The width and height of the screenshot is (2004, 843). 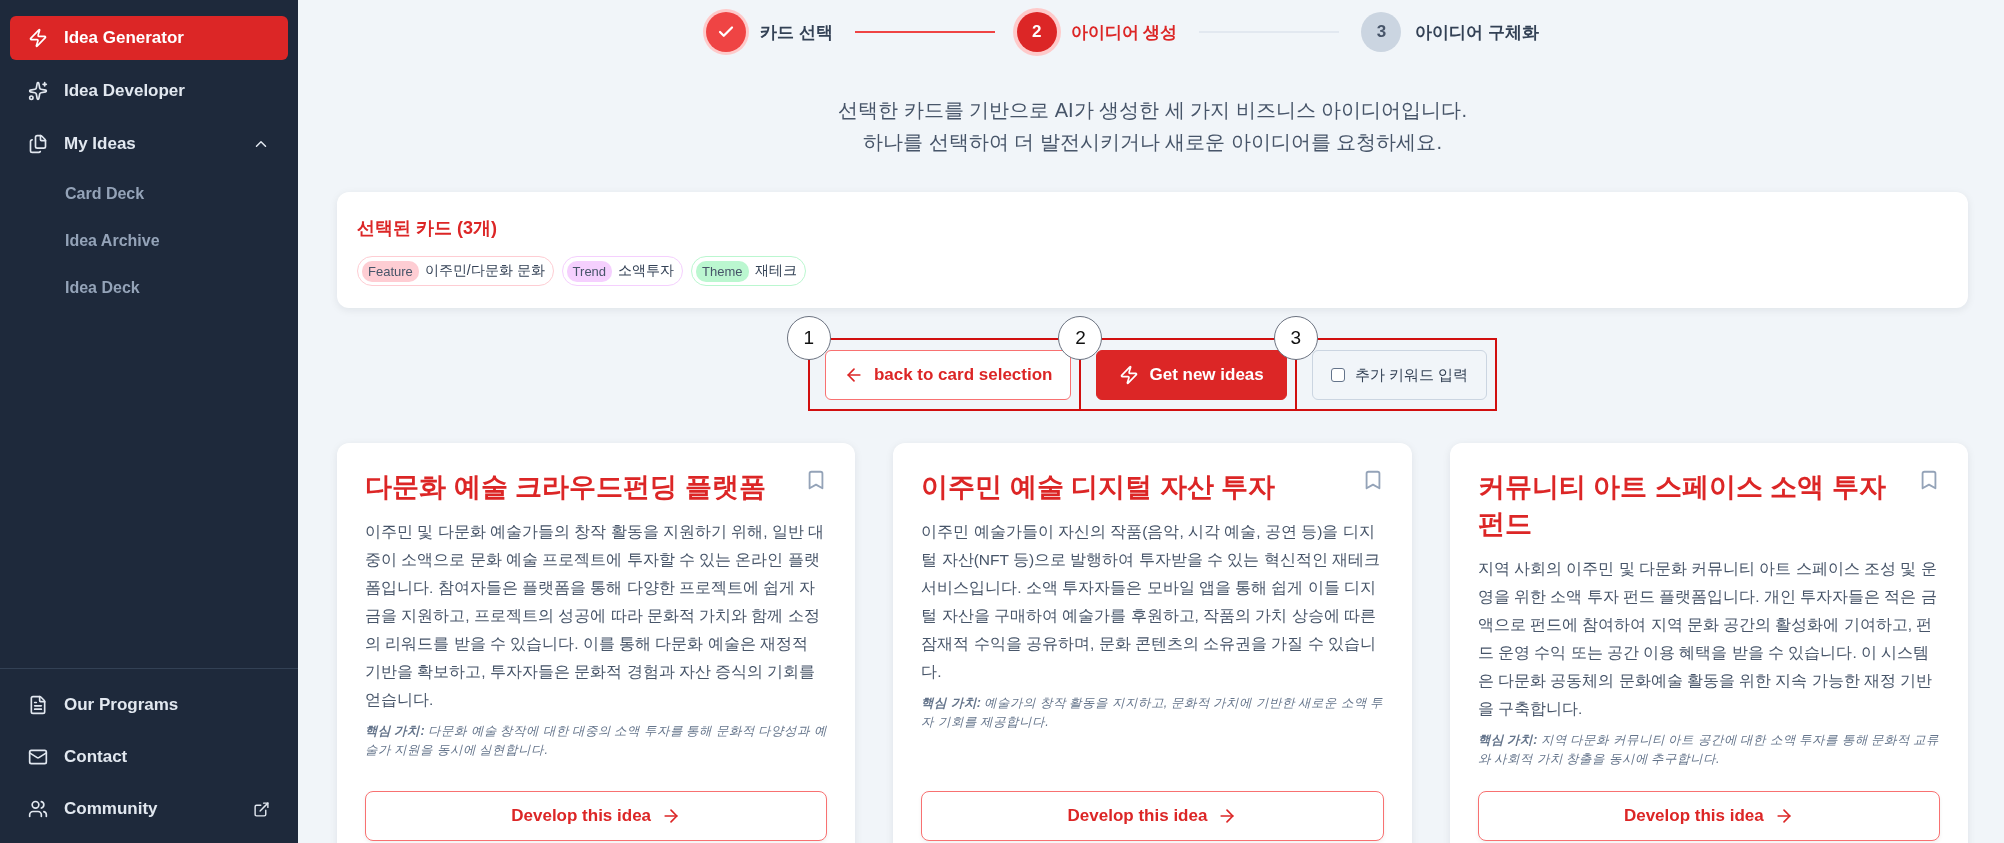 I want to click on mail-icon, so click(x=38, y=757).